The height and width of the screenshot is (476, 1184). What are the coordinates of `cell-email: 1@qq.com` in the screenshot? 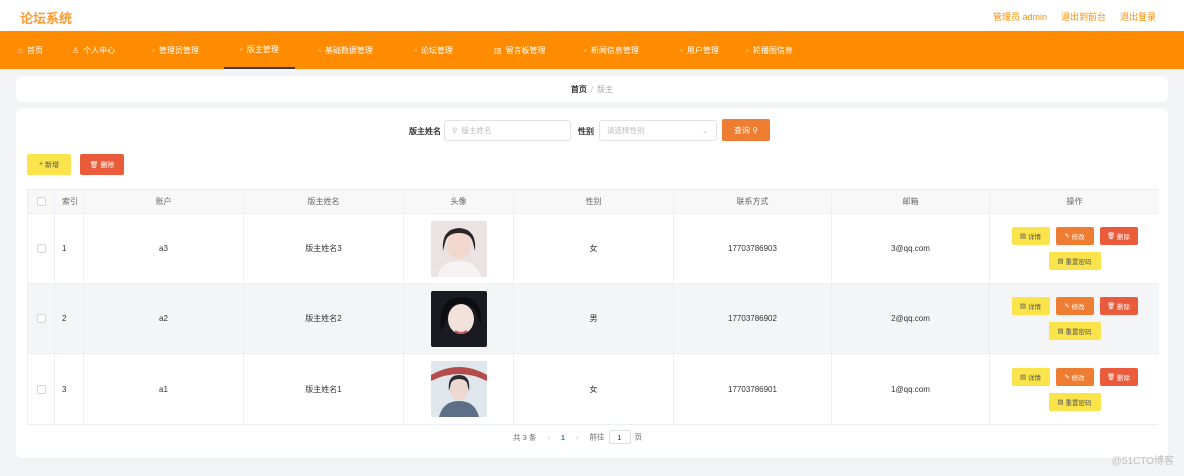 It's located at (911, 389).